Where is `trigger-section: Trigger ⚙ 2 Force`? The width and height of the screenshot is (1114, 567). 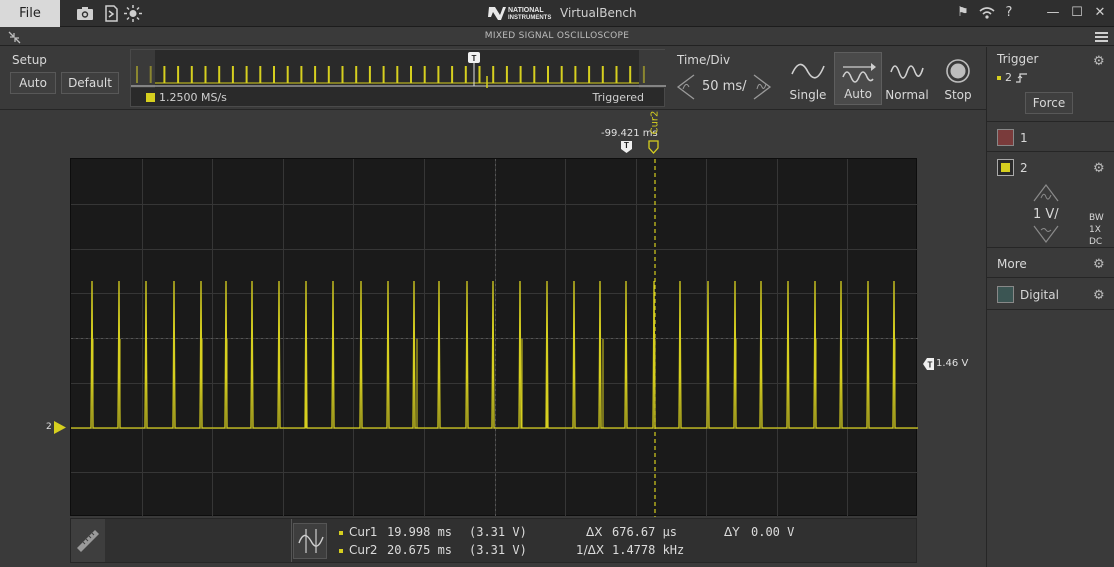
trigger-section: Trigger ⚙ 2 Force is located at coordinates (1050, 84).